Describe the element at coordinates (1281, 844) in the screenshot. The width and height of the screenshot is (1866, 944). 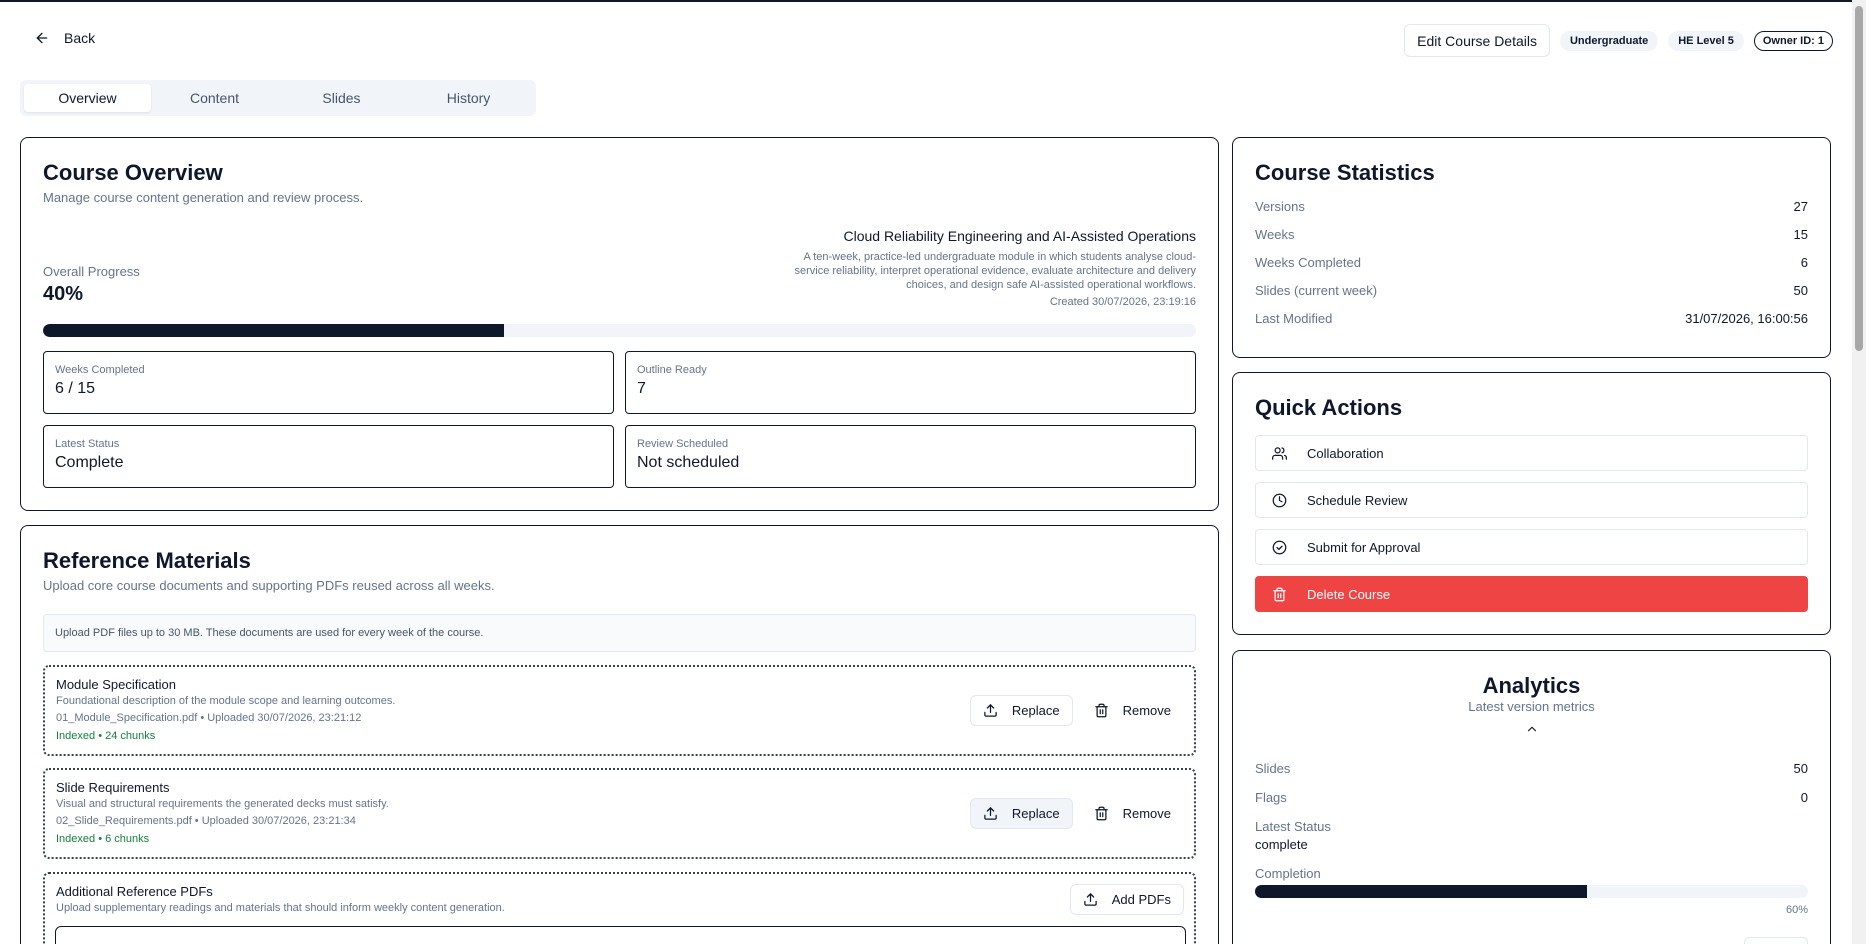
I see `analytics-status-value: complete` at that location.